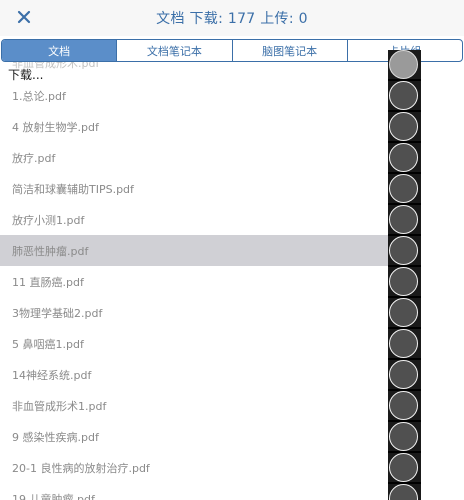 This screenshot has height=500, width=464. What do you see at coordinates (57, 313) in the screenshot?
I see `file-name: 3物理学基础2.pdf` at bounding box center [57, 313].